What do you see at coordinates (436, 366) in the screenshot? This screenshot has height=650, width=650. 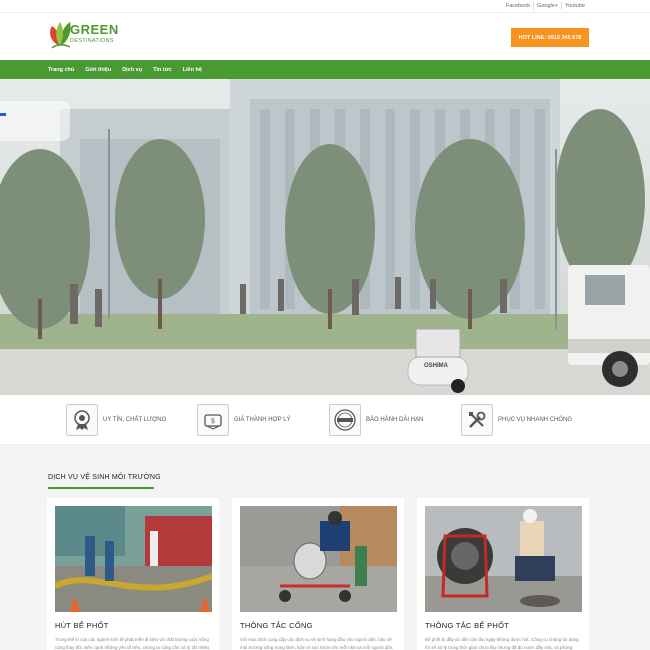 I see `machine-label: OSHIMA` at bounding box center [436, 366].